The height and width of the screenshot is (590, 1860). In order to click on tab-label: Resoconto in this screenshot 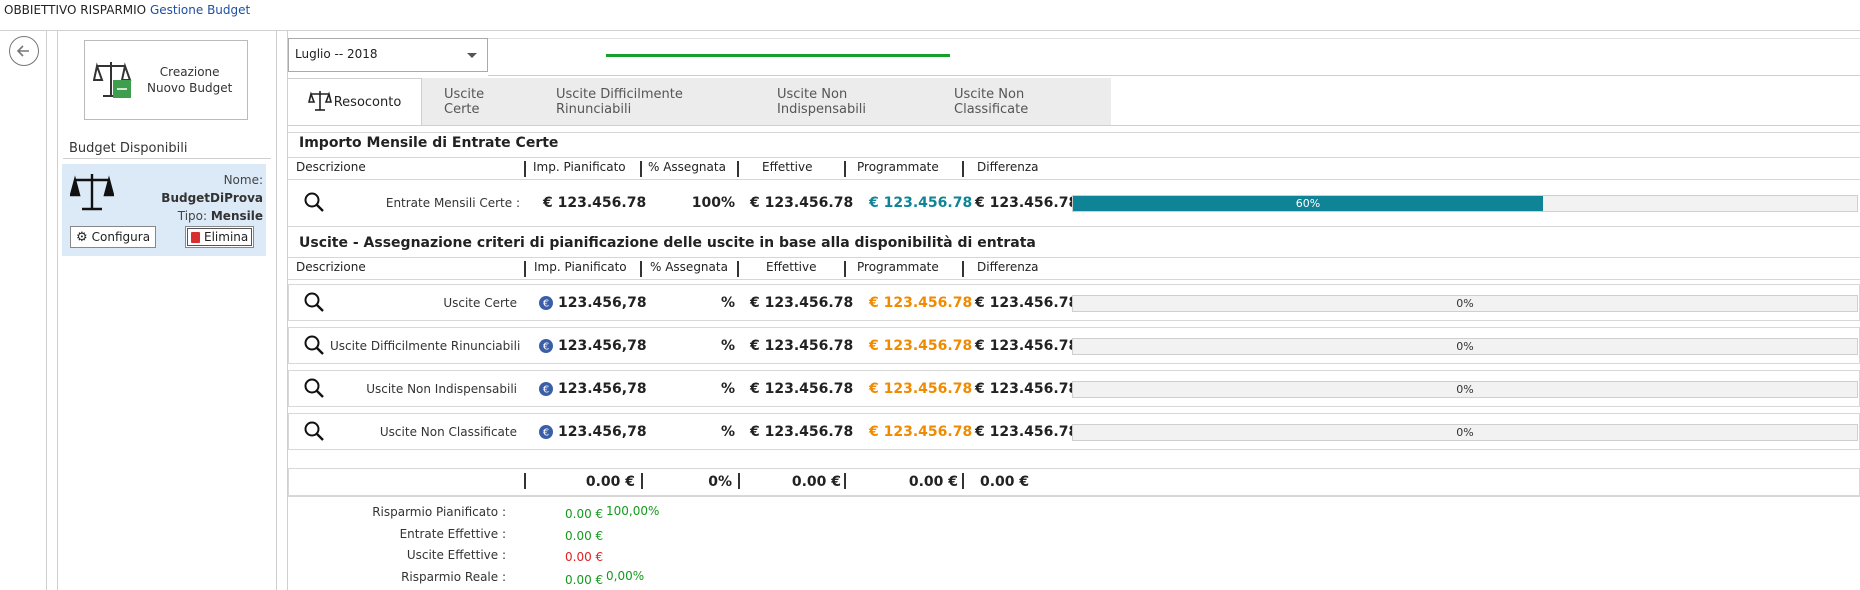, I will do `click(367, 102)`.